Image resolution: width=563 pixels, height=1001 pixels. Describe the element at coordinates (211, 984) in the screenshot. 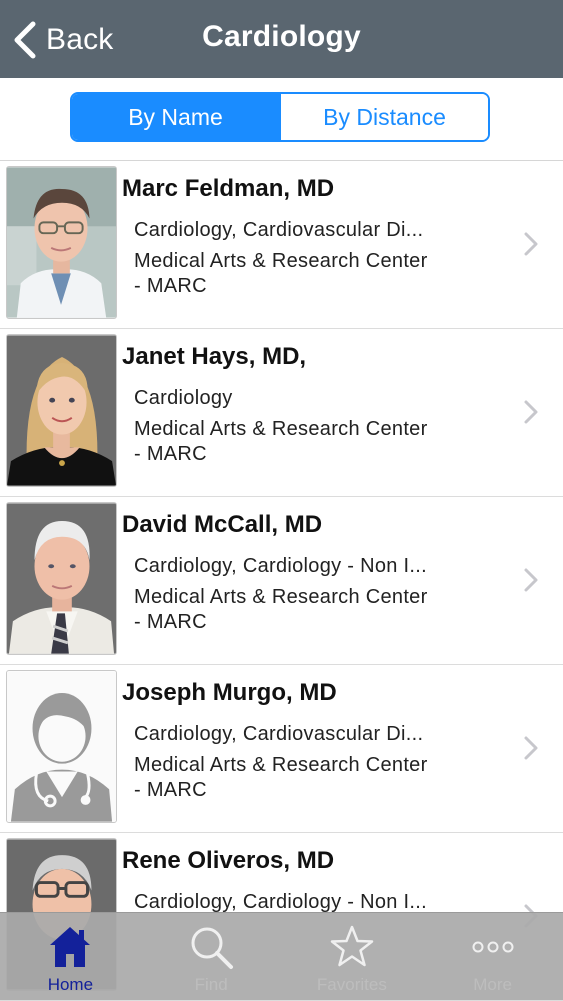

I see `tab-find-label: Find` at that location.